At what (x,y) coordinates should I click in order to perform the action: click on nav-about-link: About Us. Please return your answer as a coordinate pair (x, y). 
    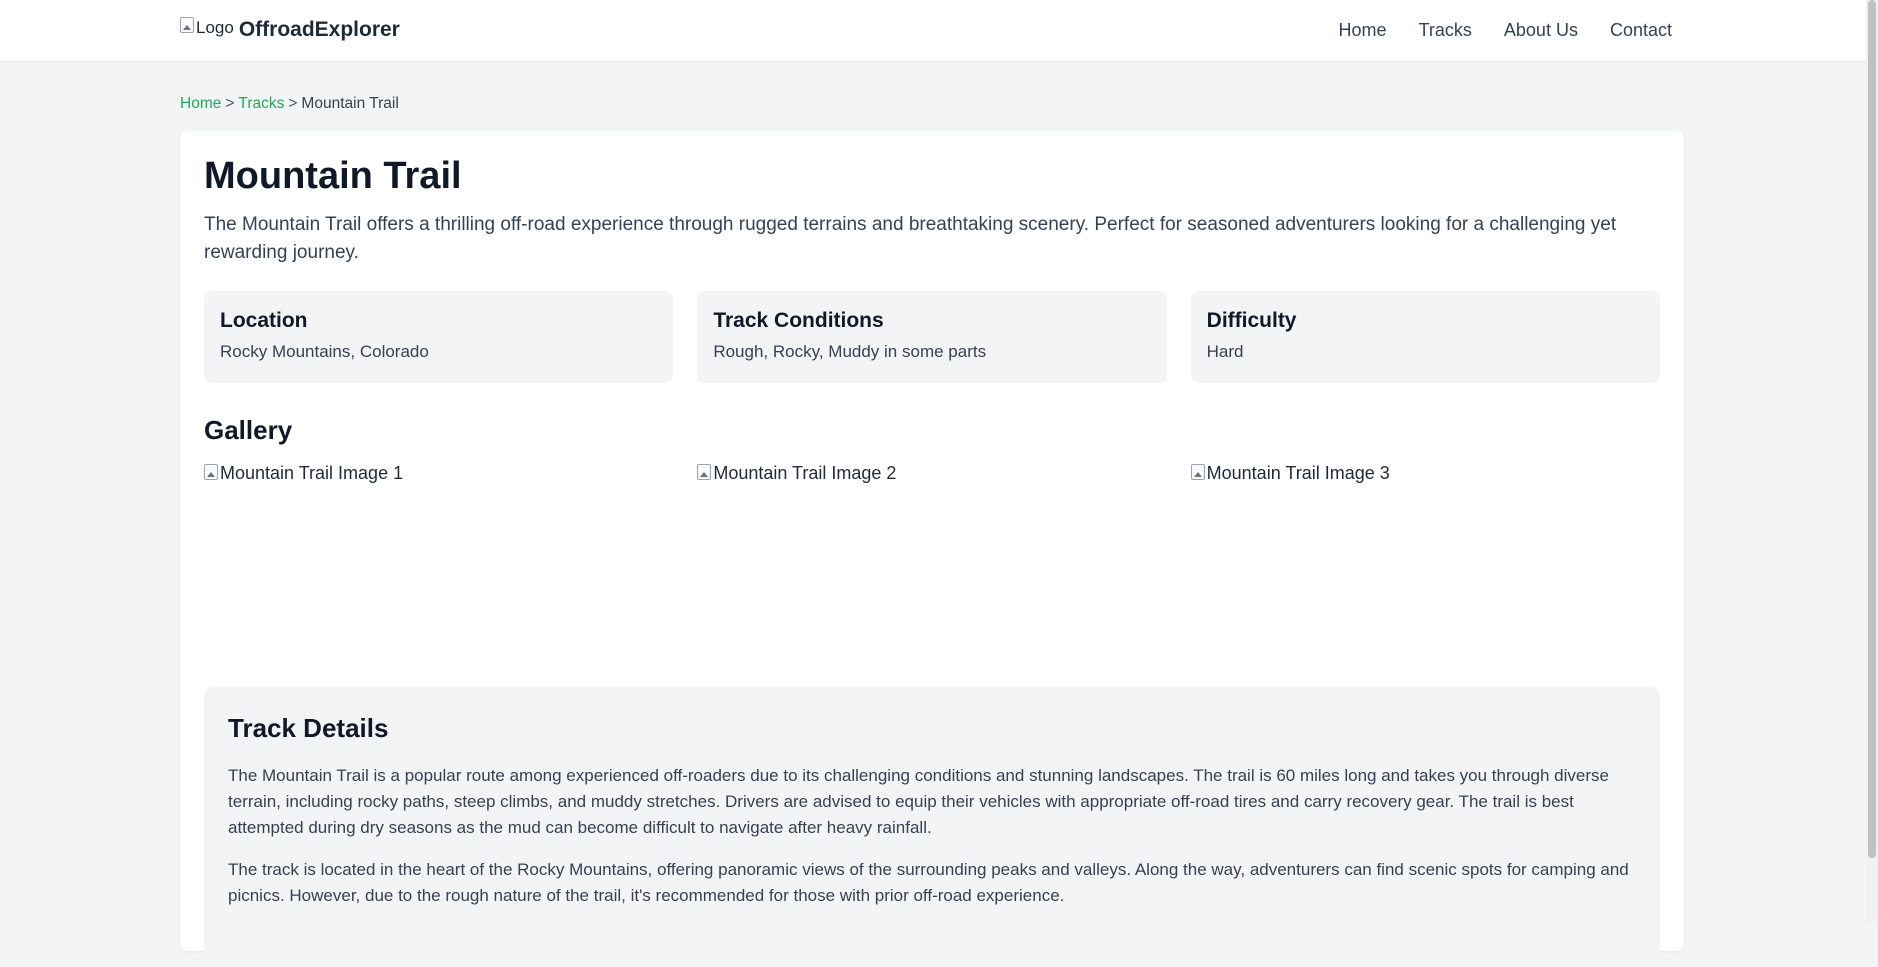
    Looking at the image, I should click on (1541, 30).